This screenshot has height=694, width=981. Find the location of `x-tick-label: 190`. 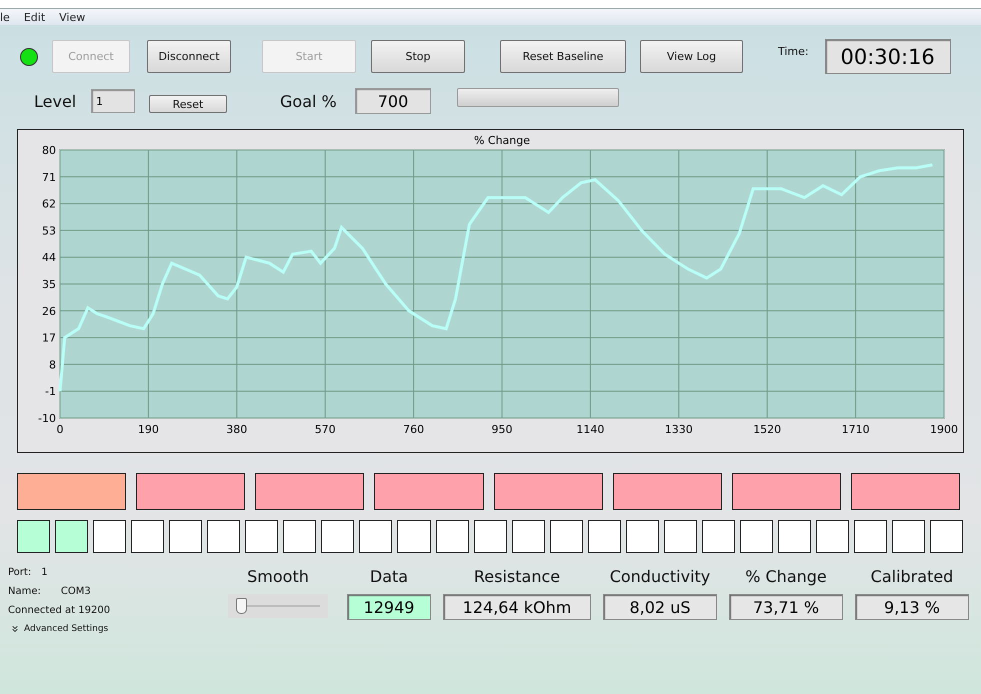

x-tick-label: 190 is located at coordinates (148, 429).